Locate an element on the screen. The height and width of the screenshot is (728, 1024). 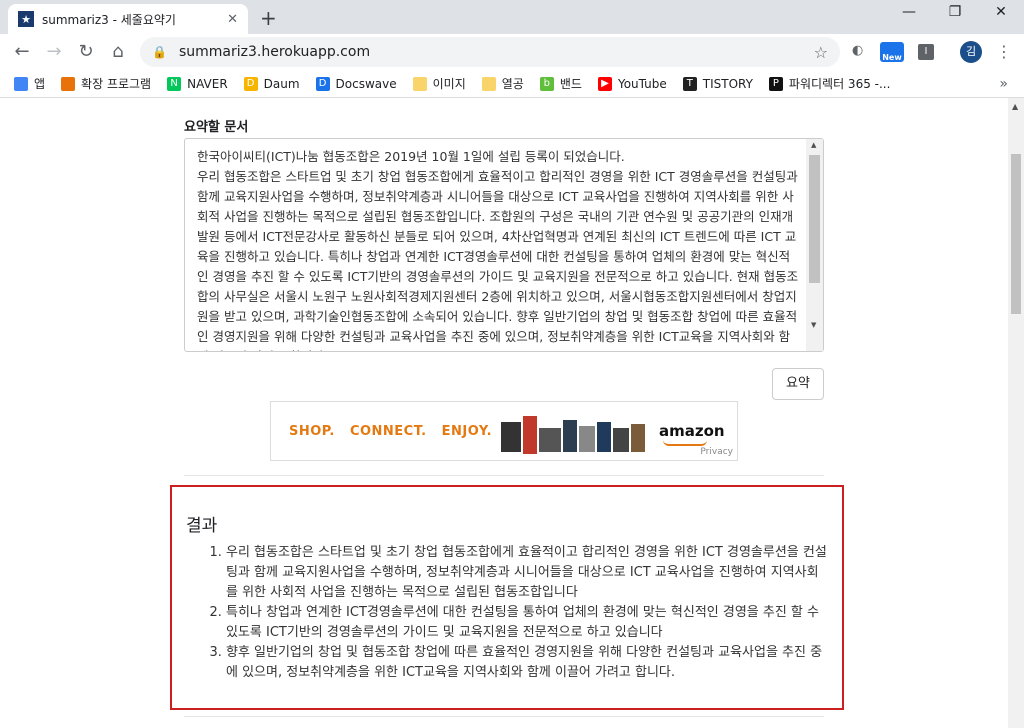
scroll-down-icon: ▼ is located at coordinates (813, 325).